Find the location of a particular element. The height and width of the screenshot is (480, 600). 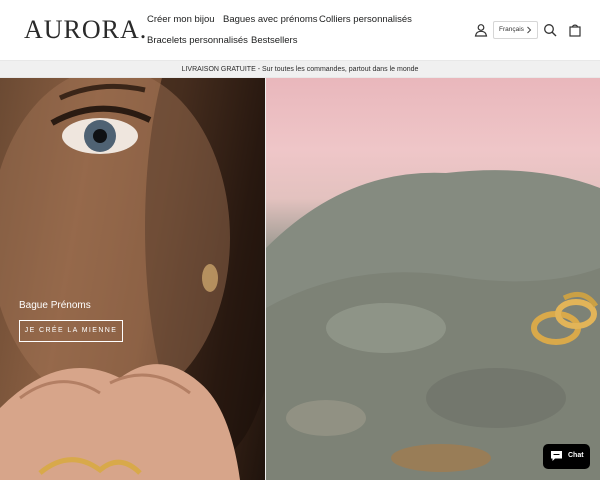

hero-cta-button: JE CRÉE LA MIENNE is located at coordinates (71, 331).